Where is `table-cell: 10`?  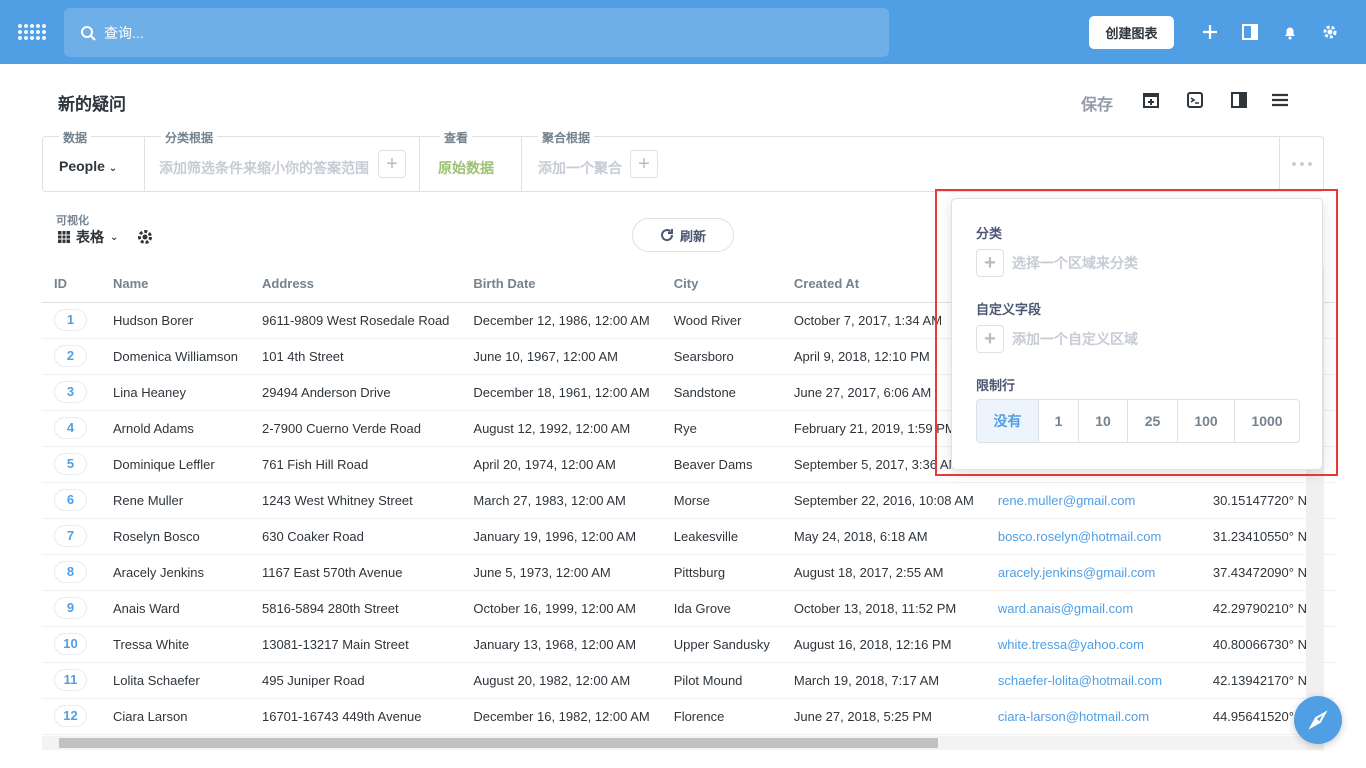 table-cell: 10 is located at coordinates (71, 644).